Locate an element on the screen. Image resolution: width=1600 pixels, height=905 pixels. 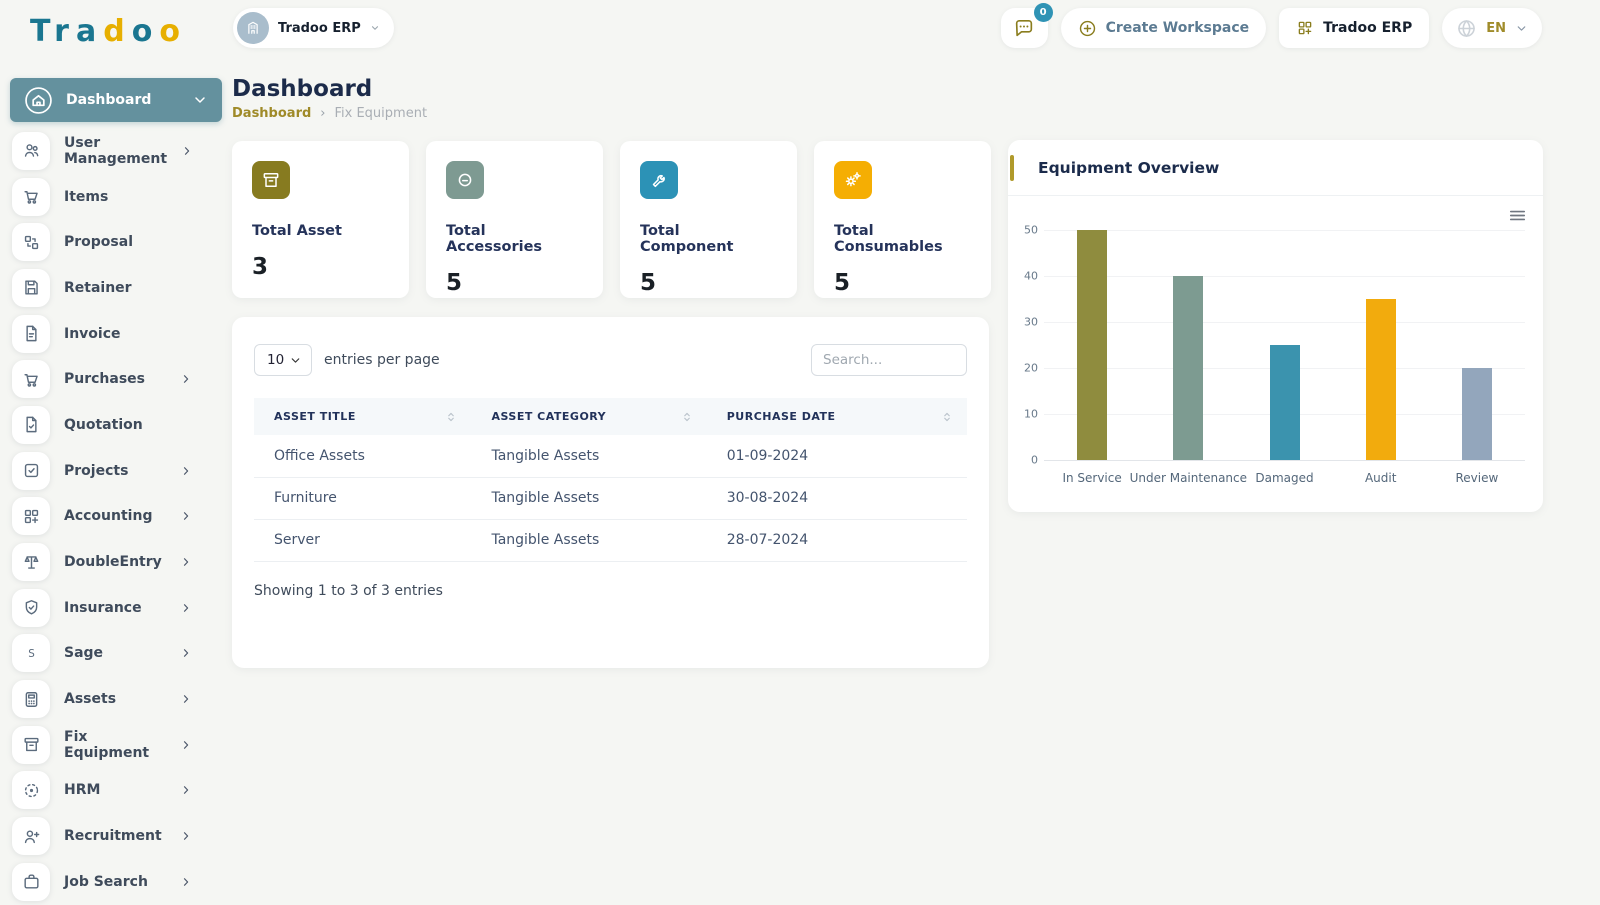
sidebar-item: Quotation is located at coordinates (116, 425).